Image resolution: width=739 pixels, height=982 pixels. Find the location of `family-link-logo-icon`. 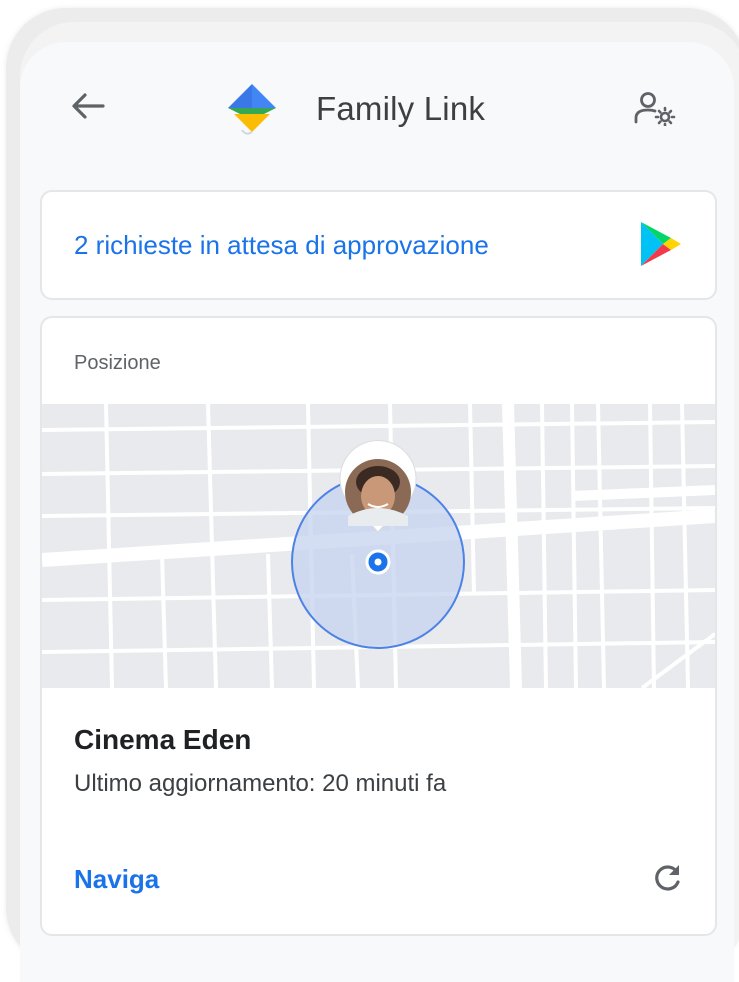

family-link-logo-icon is located at coordinates (252, 109).